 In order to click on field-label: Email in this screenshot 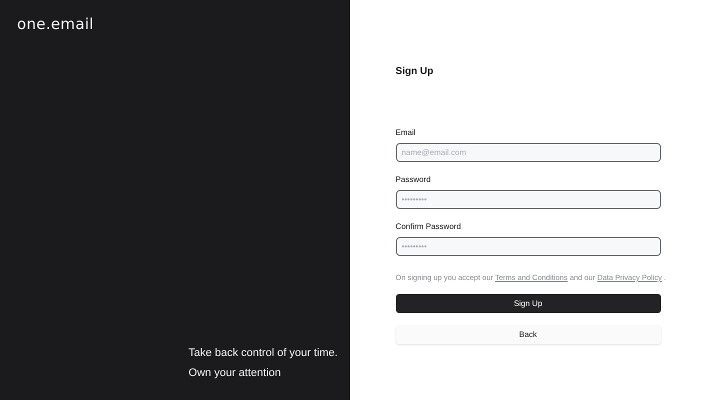, I will do `click(406, 133)`.